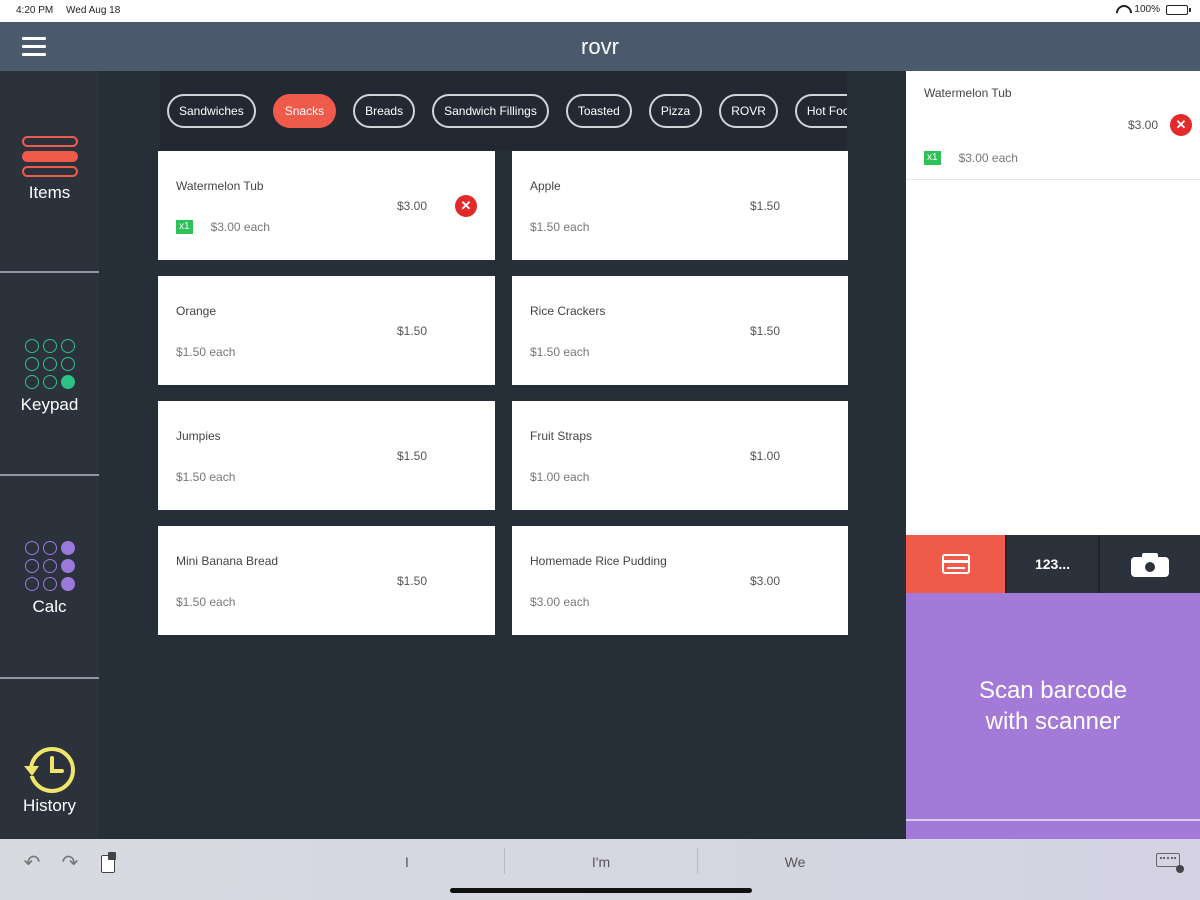 The image size is (1200, 900). I want to click on category-hot-food: Hot Food, so click(820, 111).